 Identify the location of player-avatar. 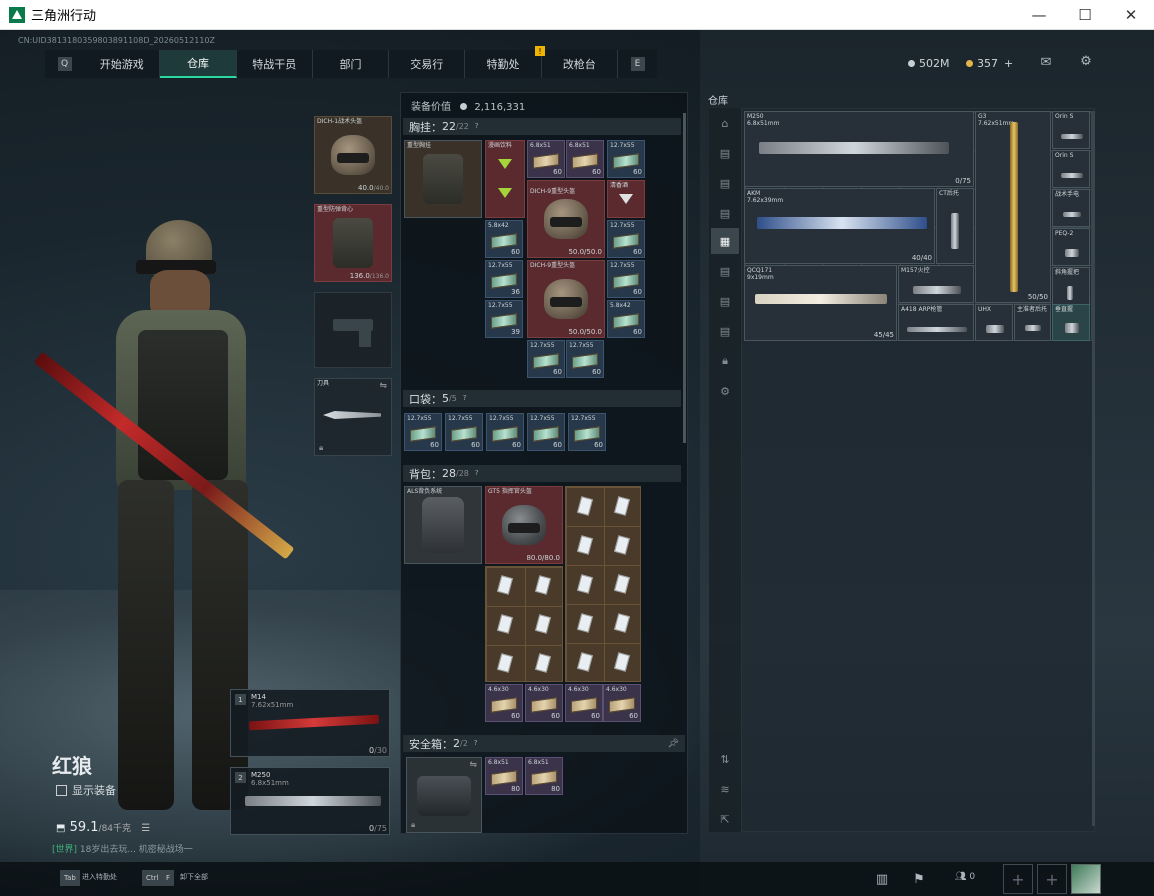
(1086, 879).